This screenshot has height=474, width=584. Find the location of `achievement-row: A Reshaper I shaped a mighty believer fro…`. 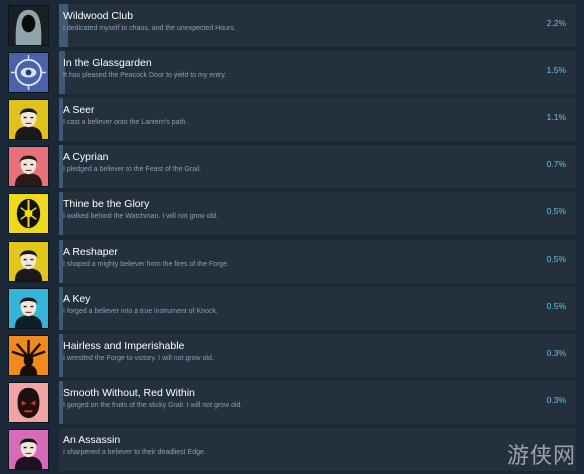

achievement-row: A Reshaper I shaped a mighty believer fro… is located at coordinates (292, 261).